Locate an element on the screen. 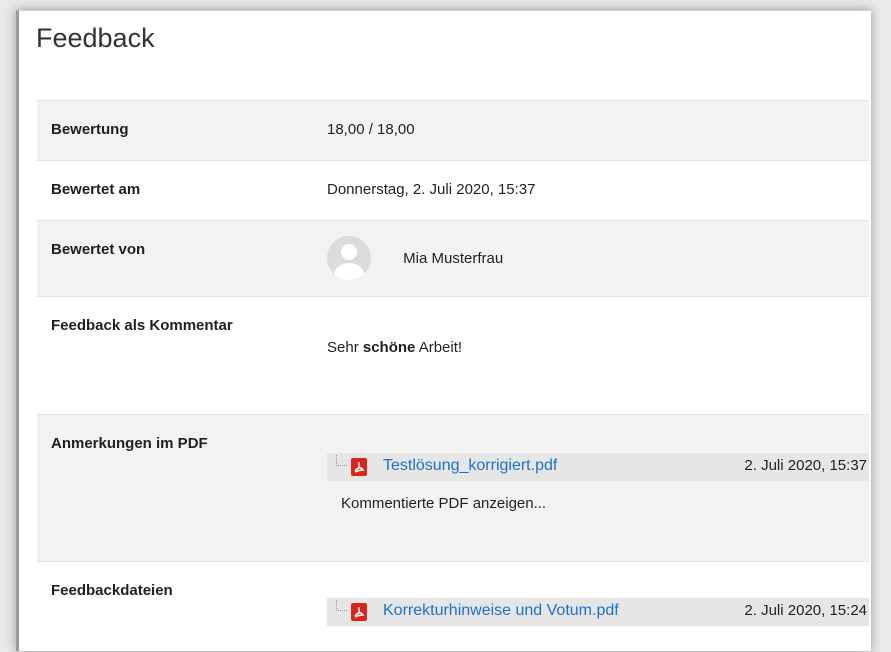 The image size is (891, 652). graded-on-label: Bewertet am is located at coordinates (173, 190).